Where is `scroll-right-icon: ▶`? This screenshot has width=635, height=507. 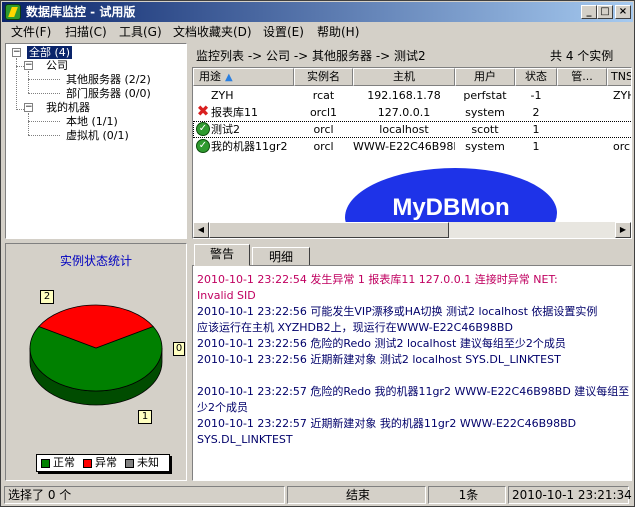 scroll-right-icon: ▶ is located at coordinates (623, 230).